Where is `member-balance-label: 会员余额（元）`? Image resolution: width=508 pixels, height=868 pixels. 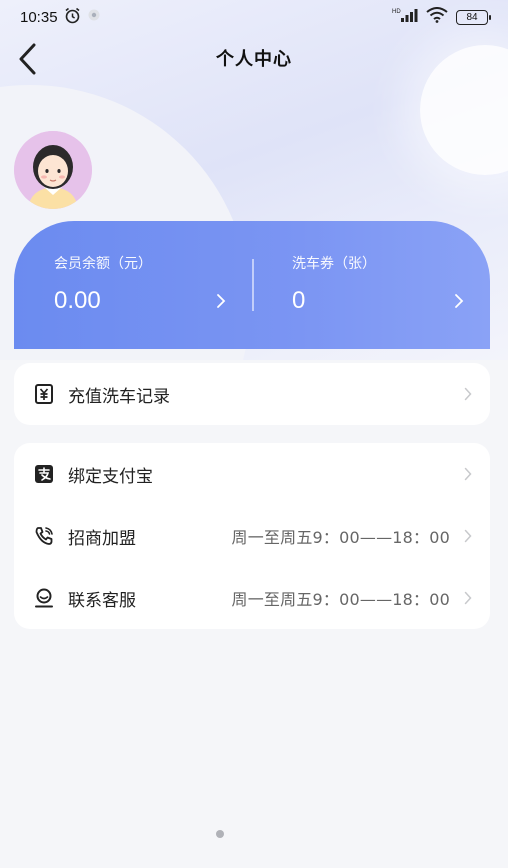 member-balance-label: 会员余额（元） is located at coordinates (103, 264).